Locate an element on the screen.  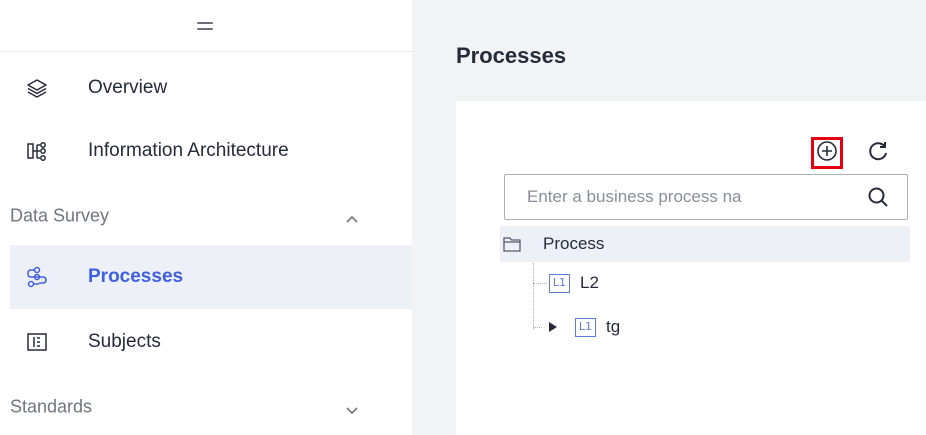
folder-icon is located at coordinates (512, 244).